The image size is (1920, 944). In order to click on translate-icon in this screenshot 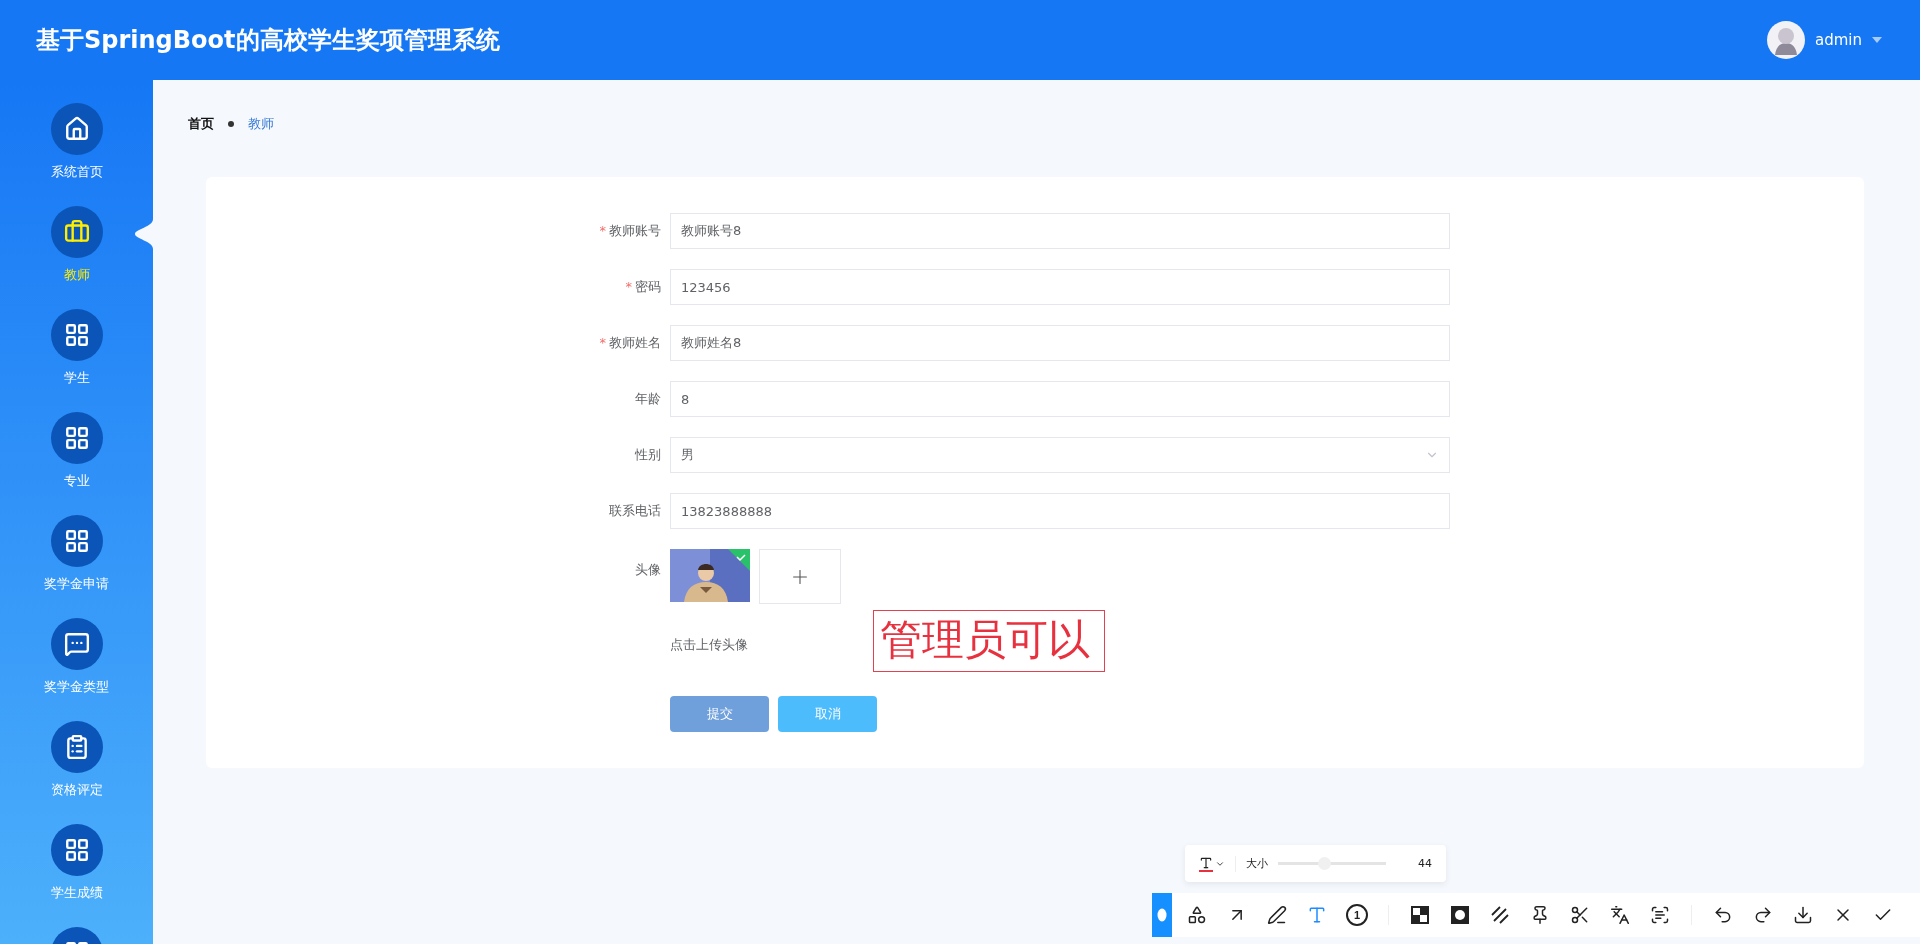, I will do `click(1620, 915)`.